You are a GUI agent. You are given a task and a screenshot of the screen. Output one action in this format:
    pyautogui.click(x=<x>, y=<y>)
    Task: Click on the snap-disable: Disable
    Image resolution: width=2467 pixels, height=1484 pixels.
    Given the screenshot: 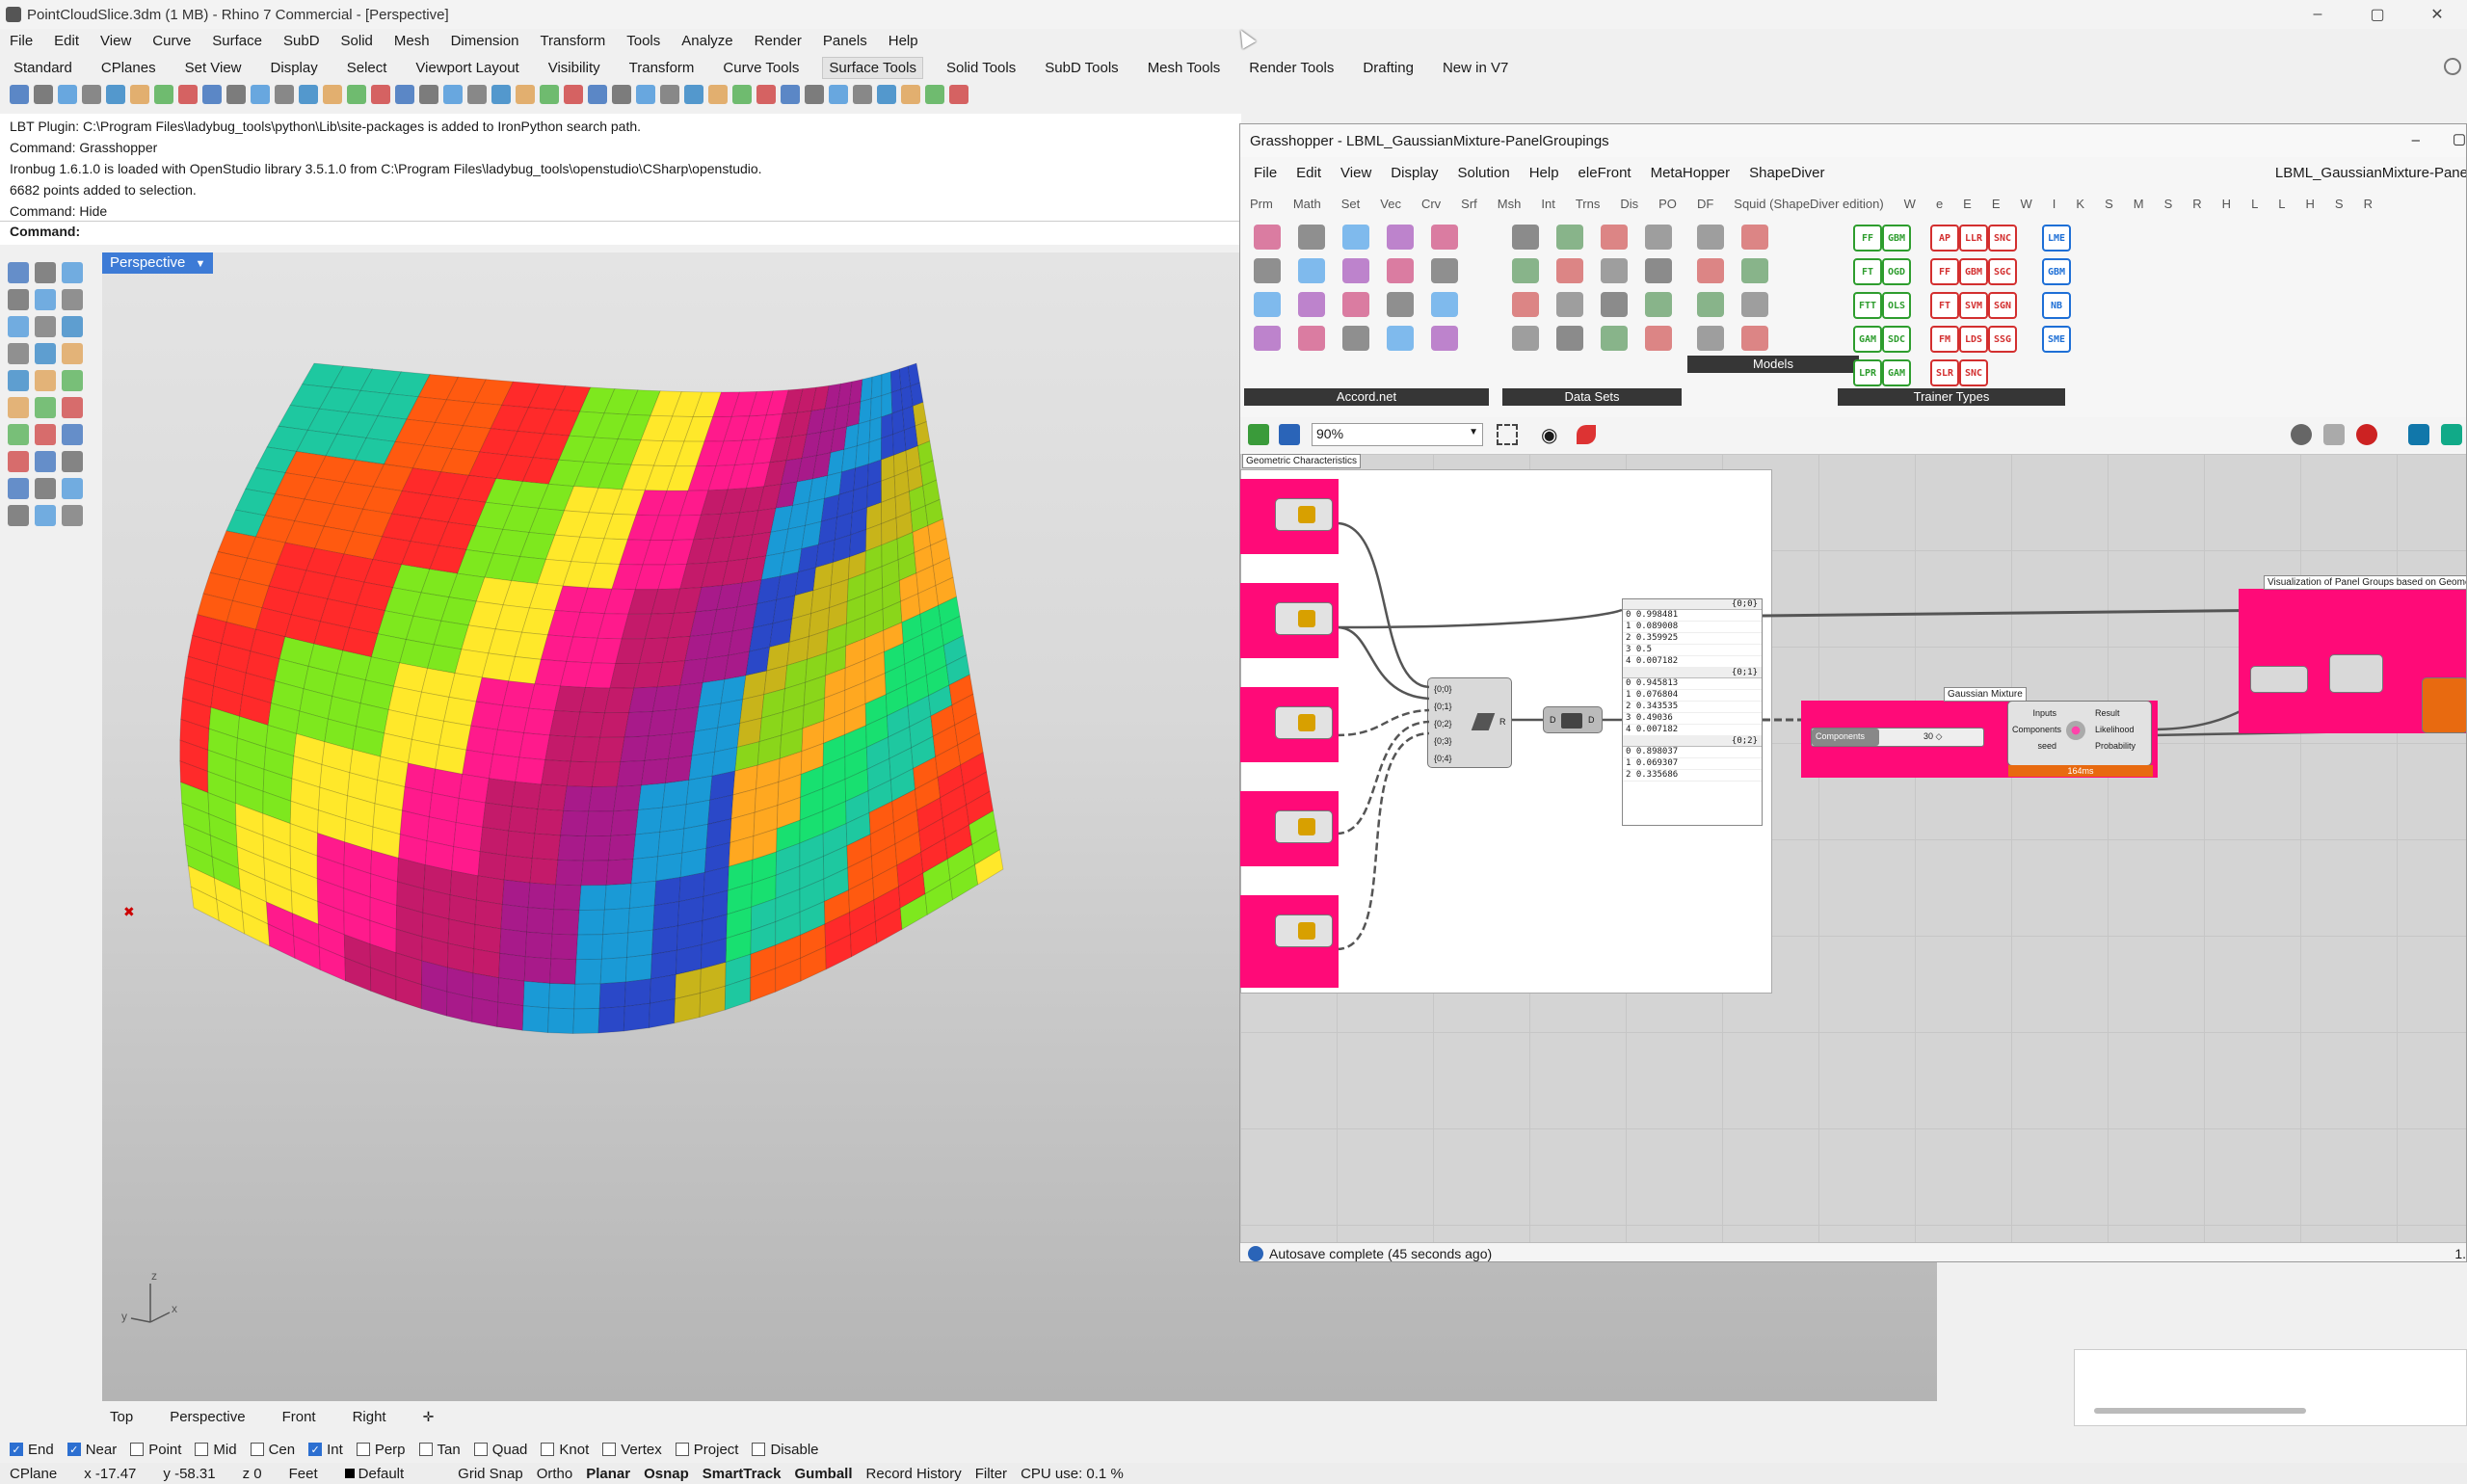 What is the action you would take?
    pyautogui.click(x=785, y=1450)
    